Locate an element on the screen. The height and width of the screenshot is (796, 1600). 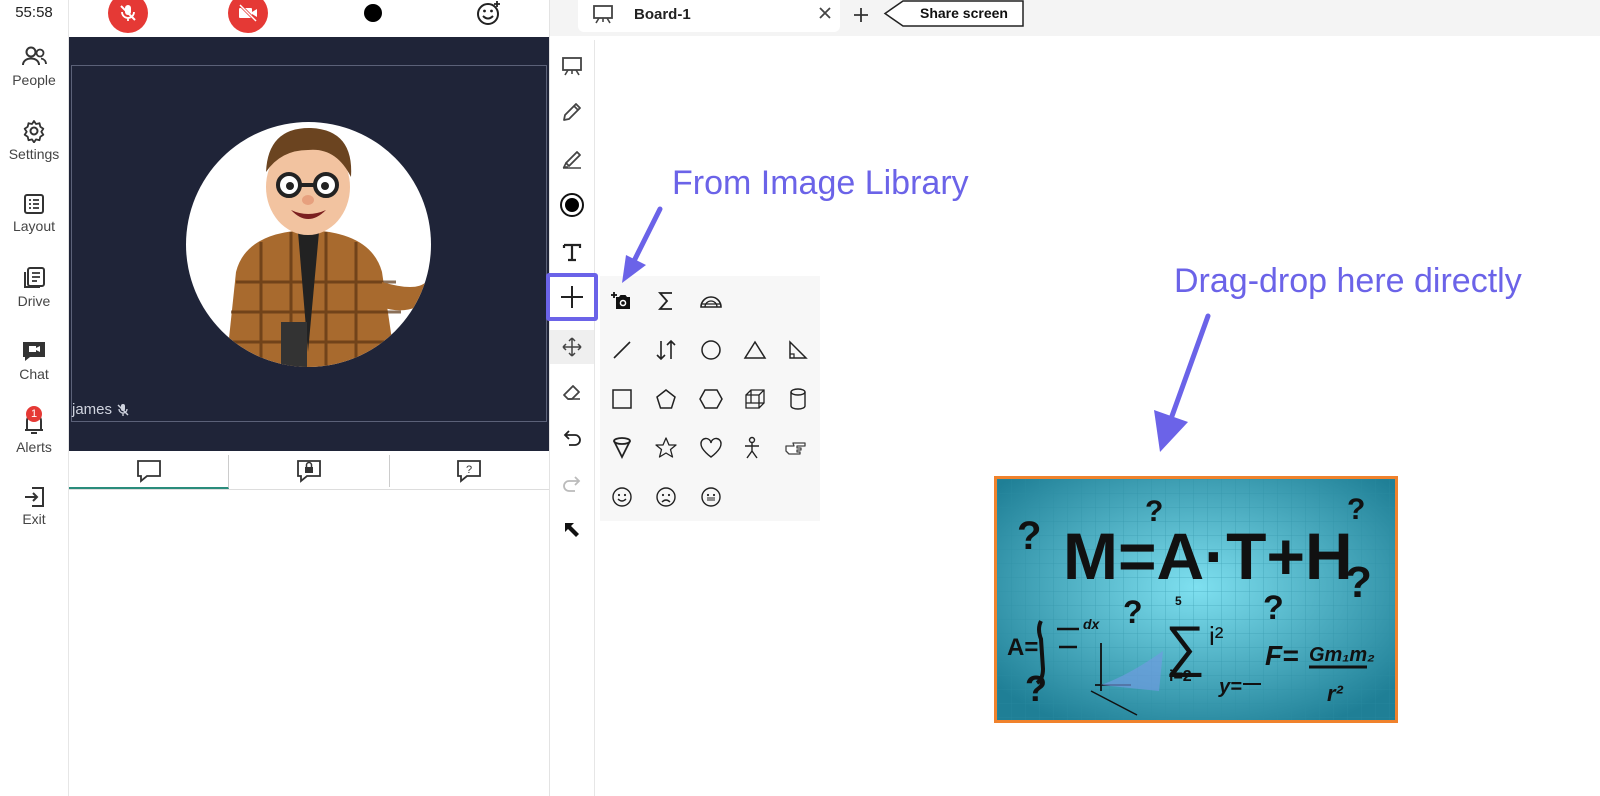
protractor-icon is located at coordinates (711, 302).